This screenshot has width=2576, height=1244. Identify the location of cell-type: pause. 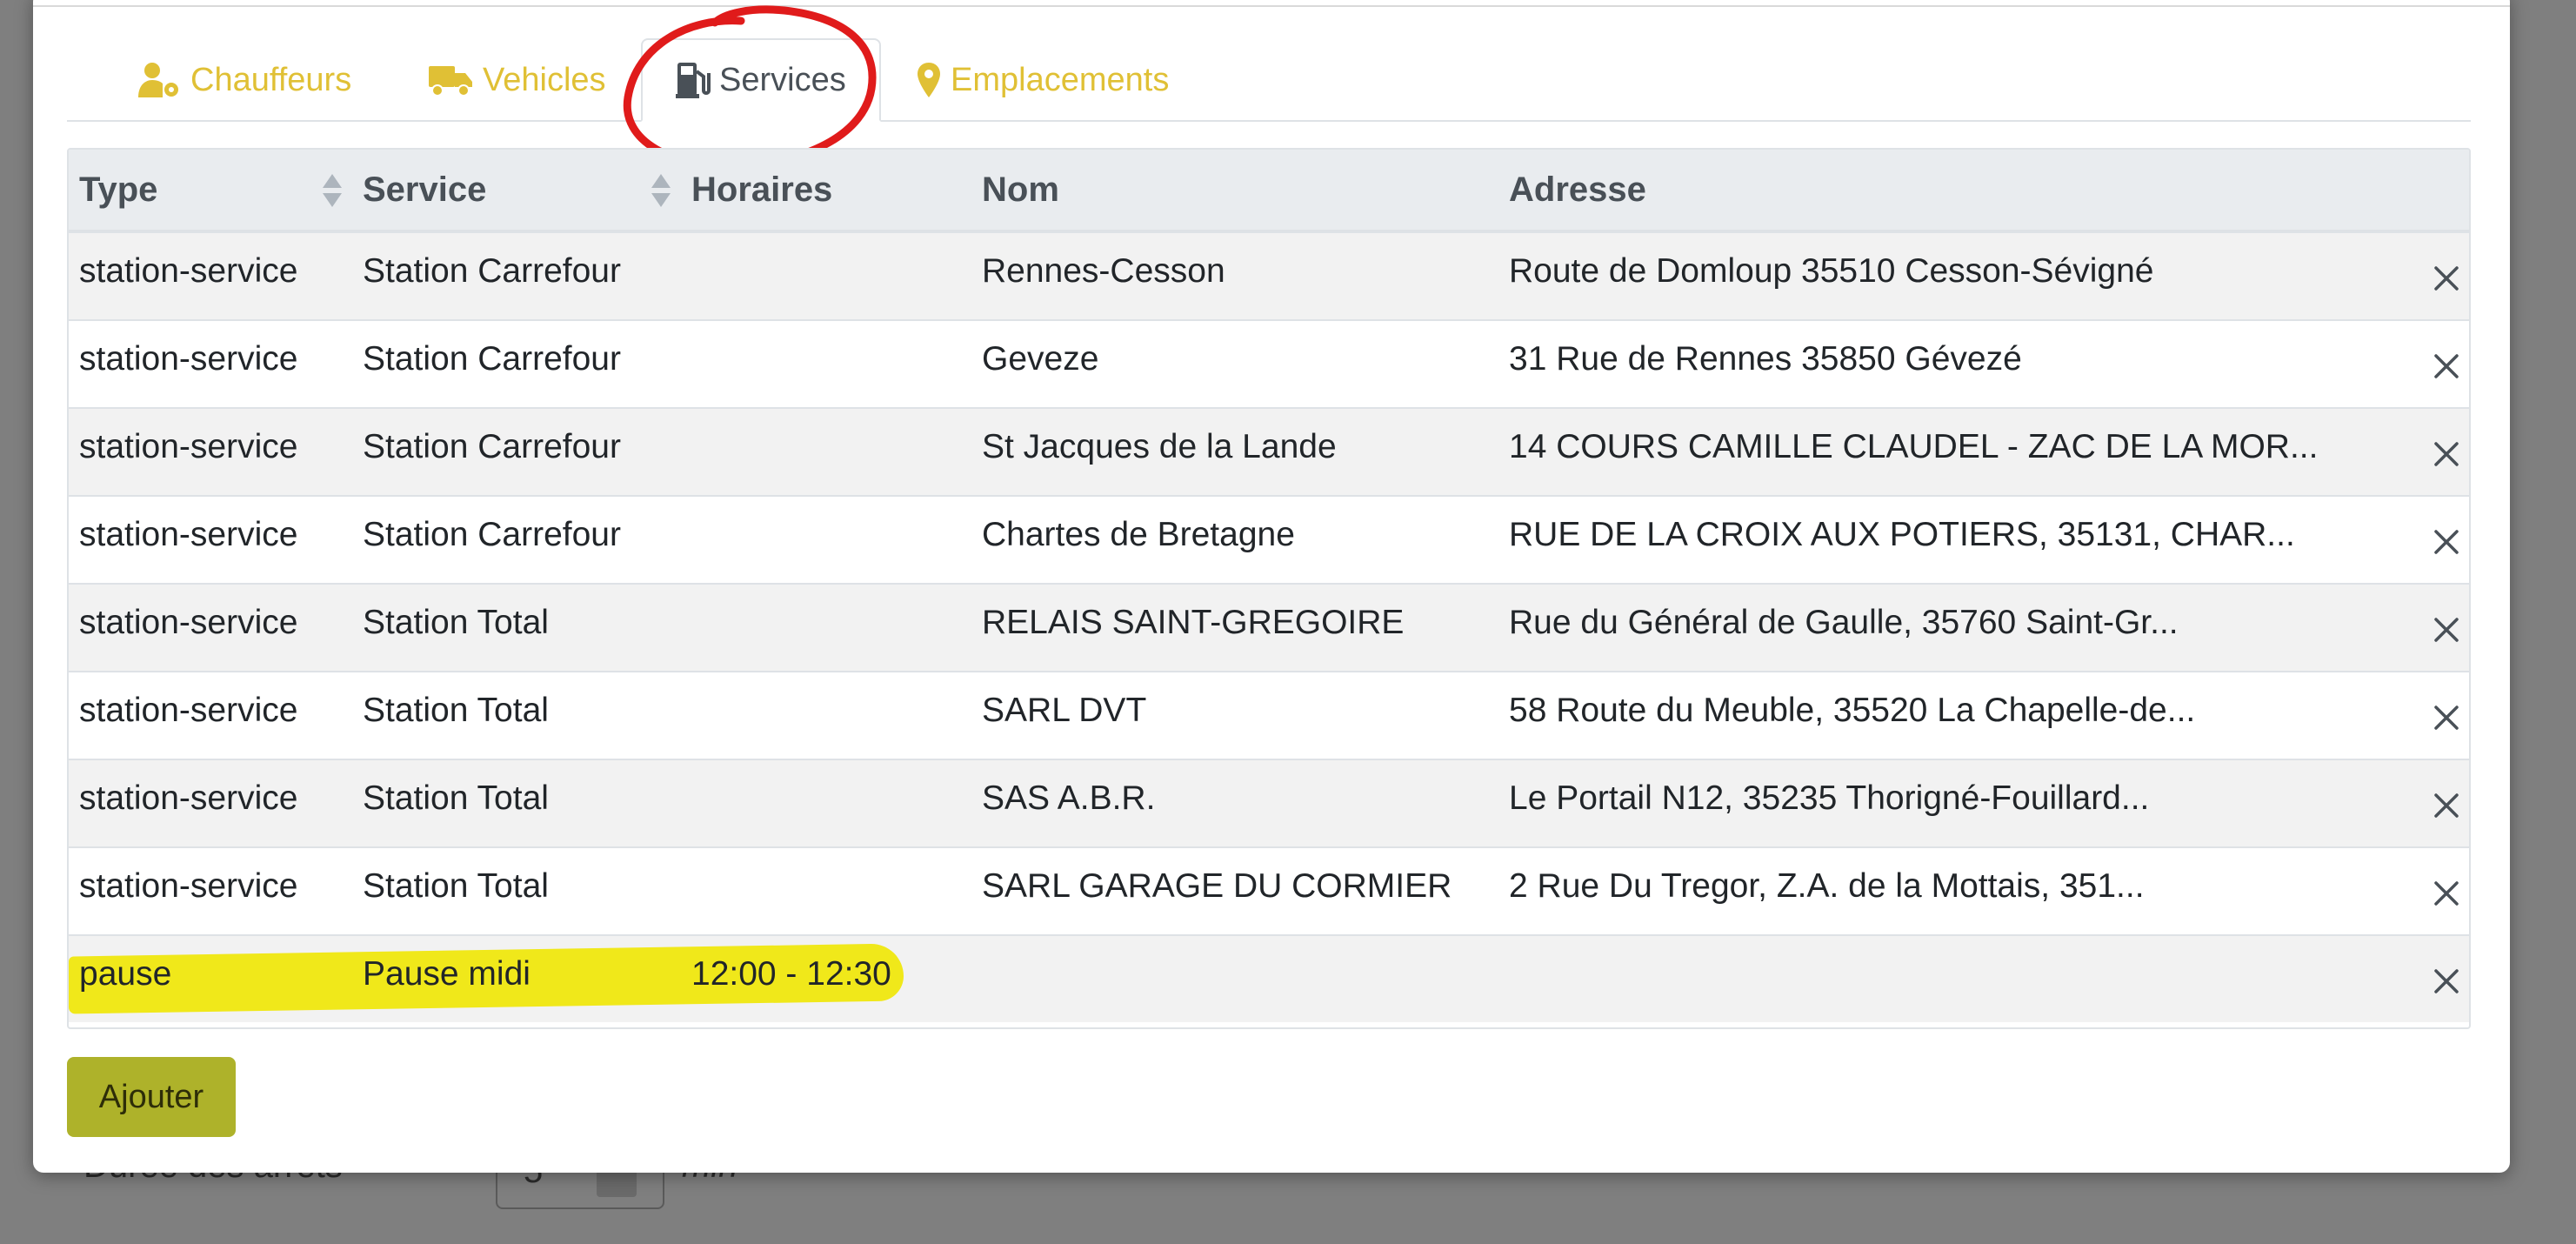
(126, 974).